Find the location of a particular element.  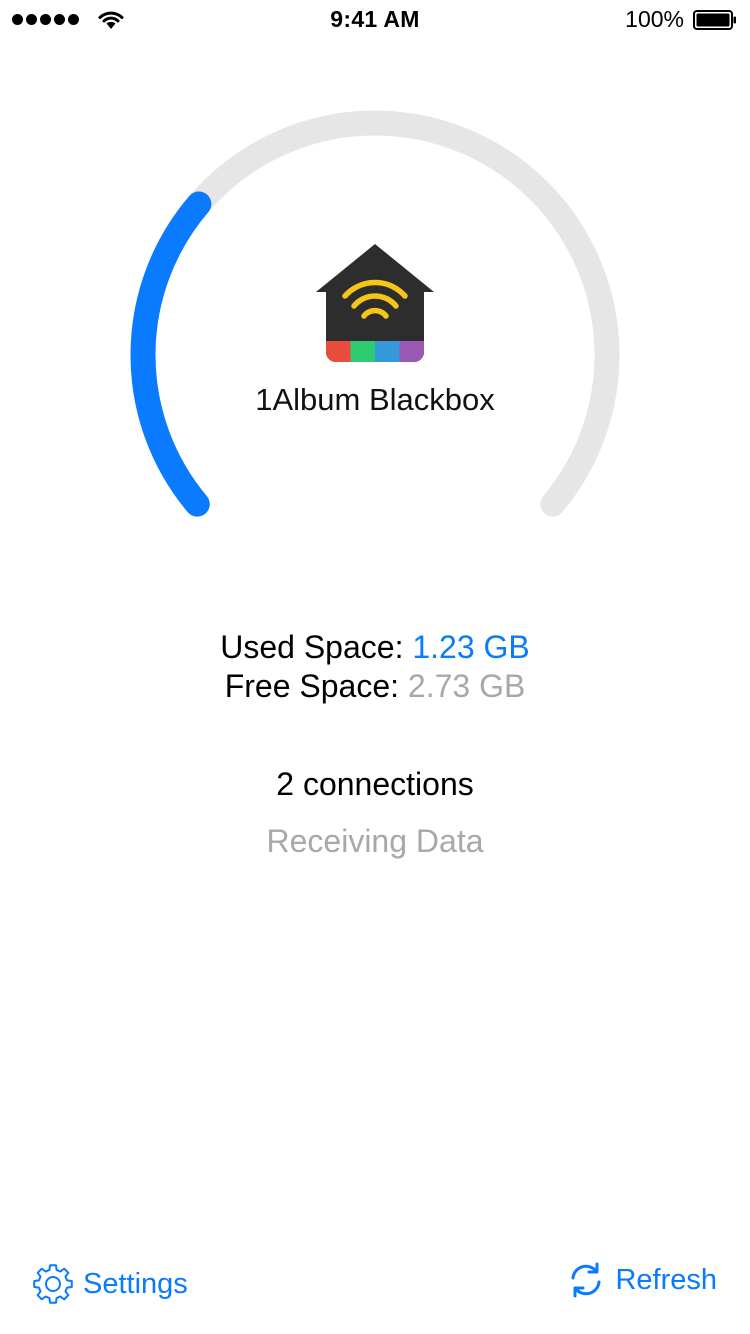

device-name: 1Album Blackbox is located at coordinates (375, 399).